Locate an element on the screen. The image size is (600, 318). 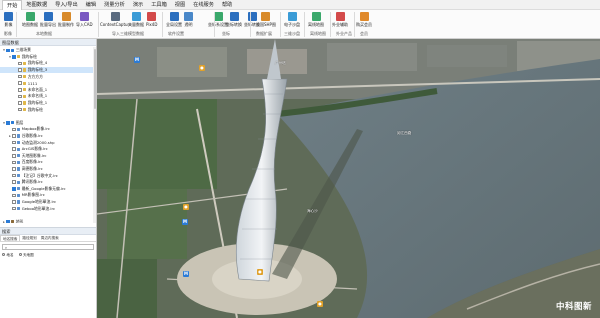
ribbon-tool-3: 批量制作 is located at coordinates (66, 21).